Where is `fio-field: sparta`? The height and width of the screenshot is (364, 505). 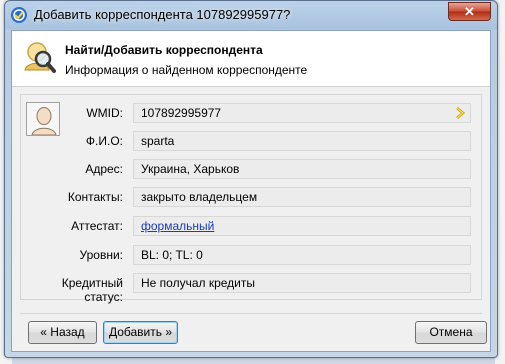
fio-field: sparta is located at coordinates (302, 141).